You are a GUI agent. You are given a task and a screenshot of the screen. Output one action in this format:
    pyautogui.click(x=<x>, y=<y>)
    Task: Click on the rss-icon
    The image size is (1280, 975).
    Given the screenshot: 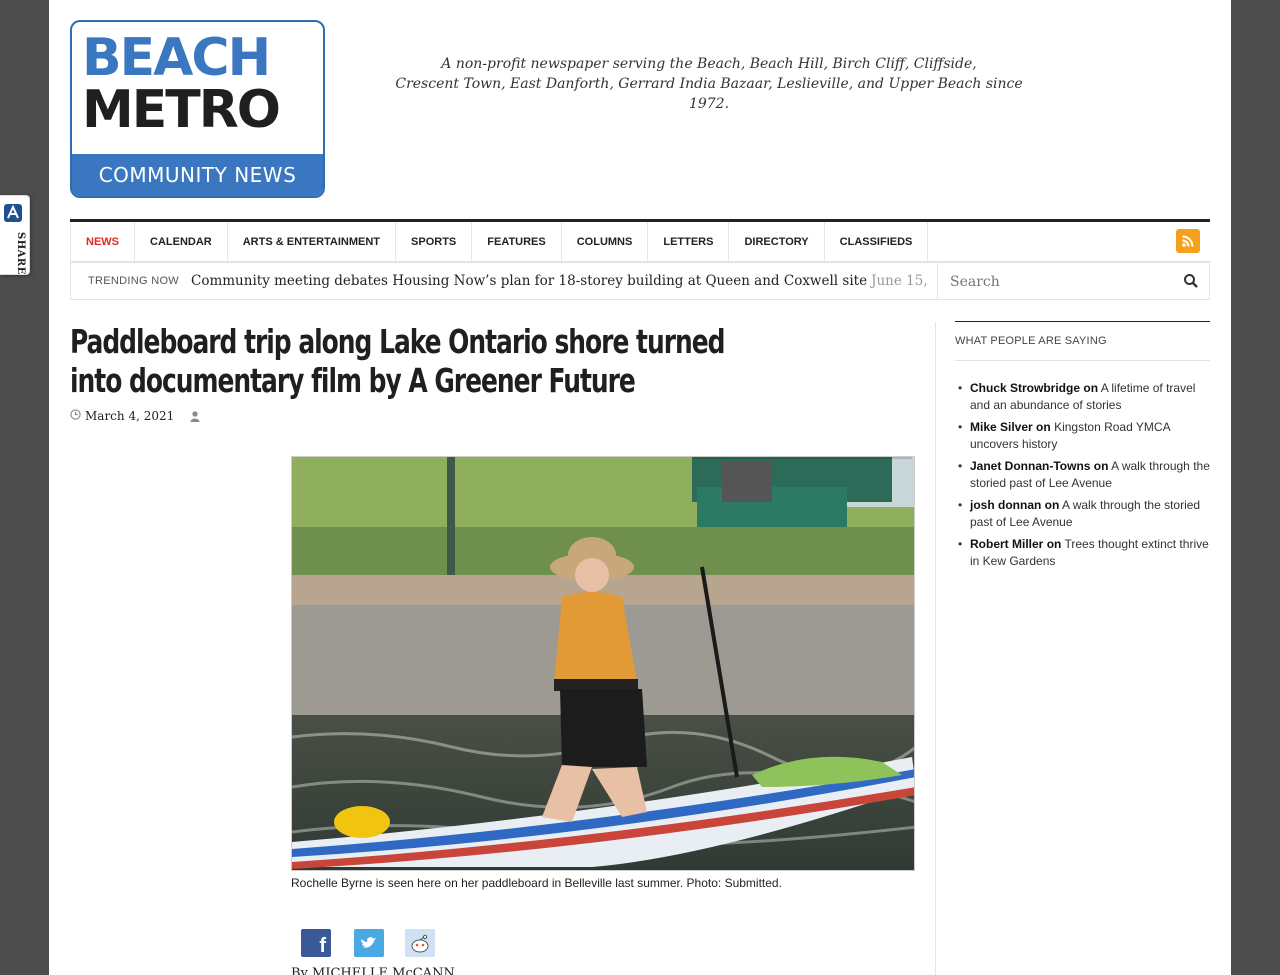 What is the action you would take?
    pyautogui.click(x=1188, y=241)
    